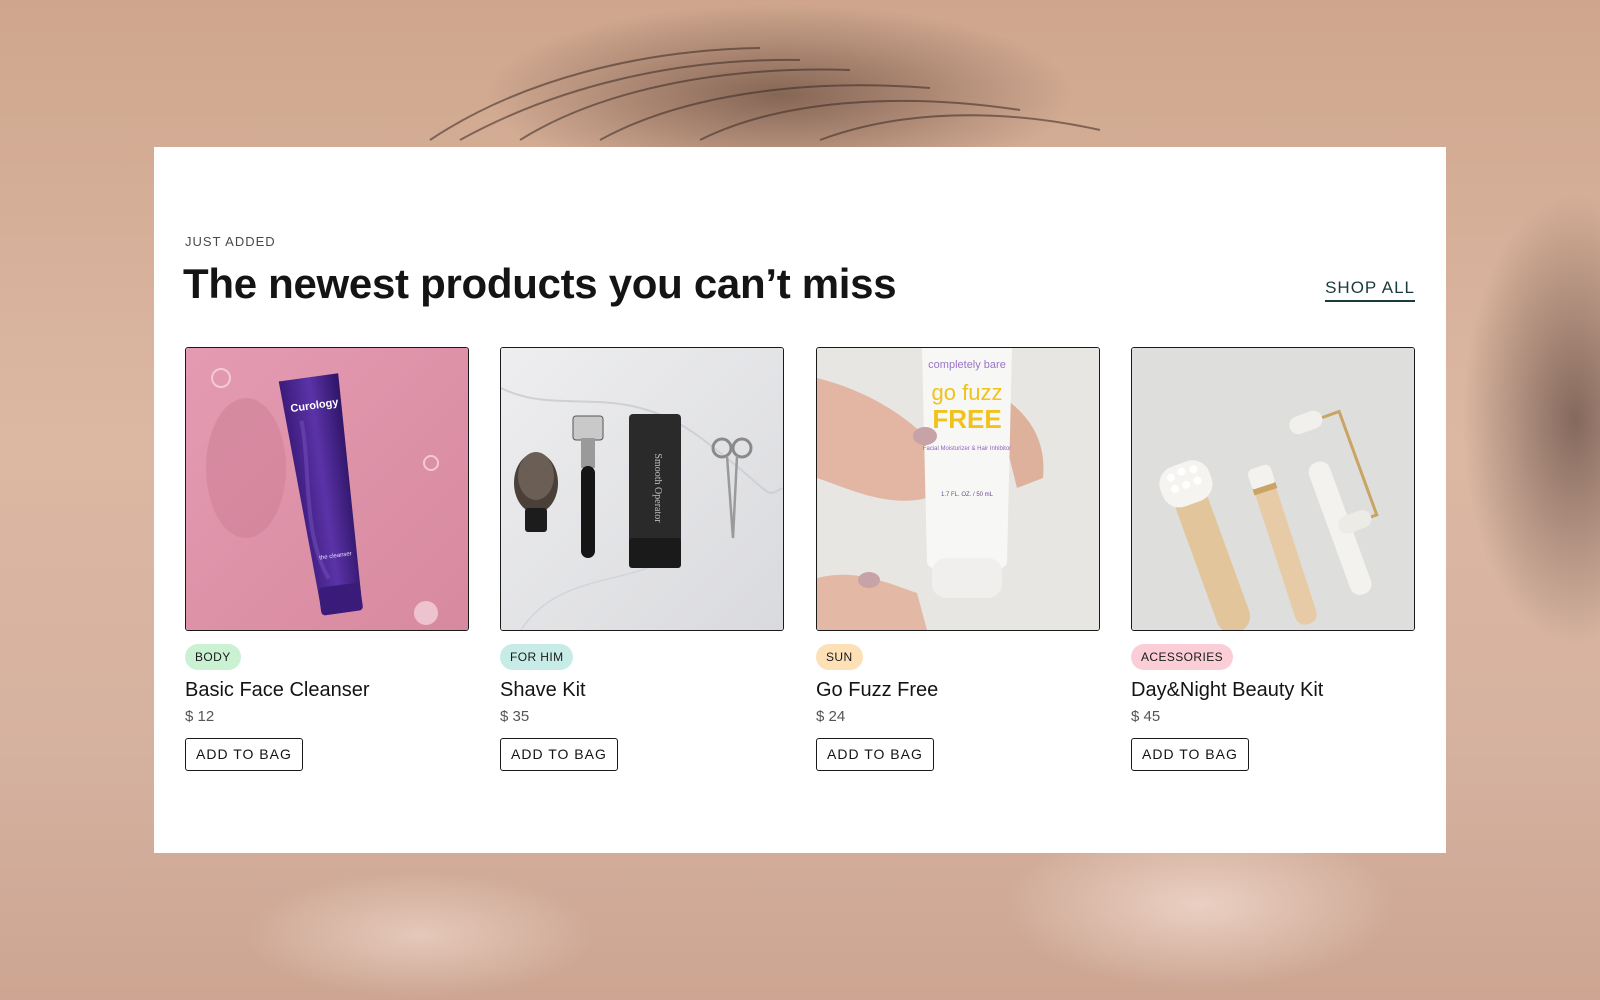 This screenshot has height=1000, width=1600. I want to click on product-name: Shave Kit, so click(642, 690).